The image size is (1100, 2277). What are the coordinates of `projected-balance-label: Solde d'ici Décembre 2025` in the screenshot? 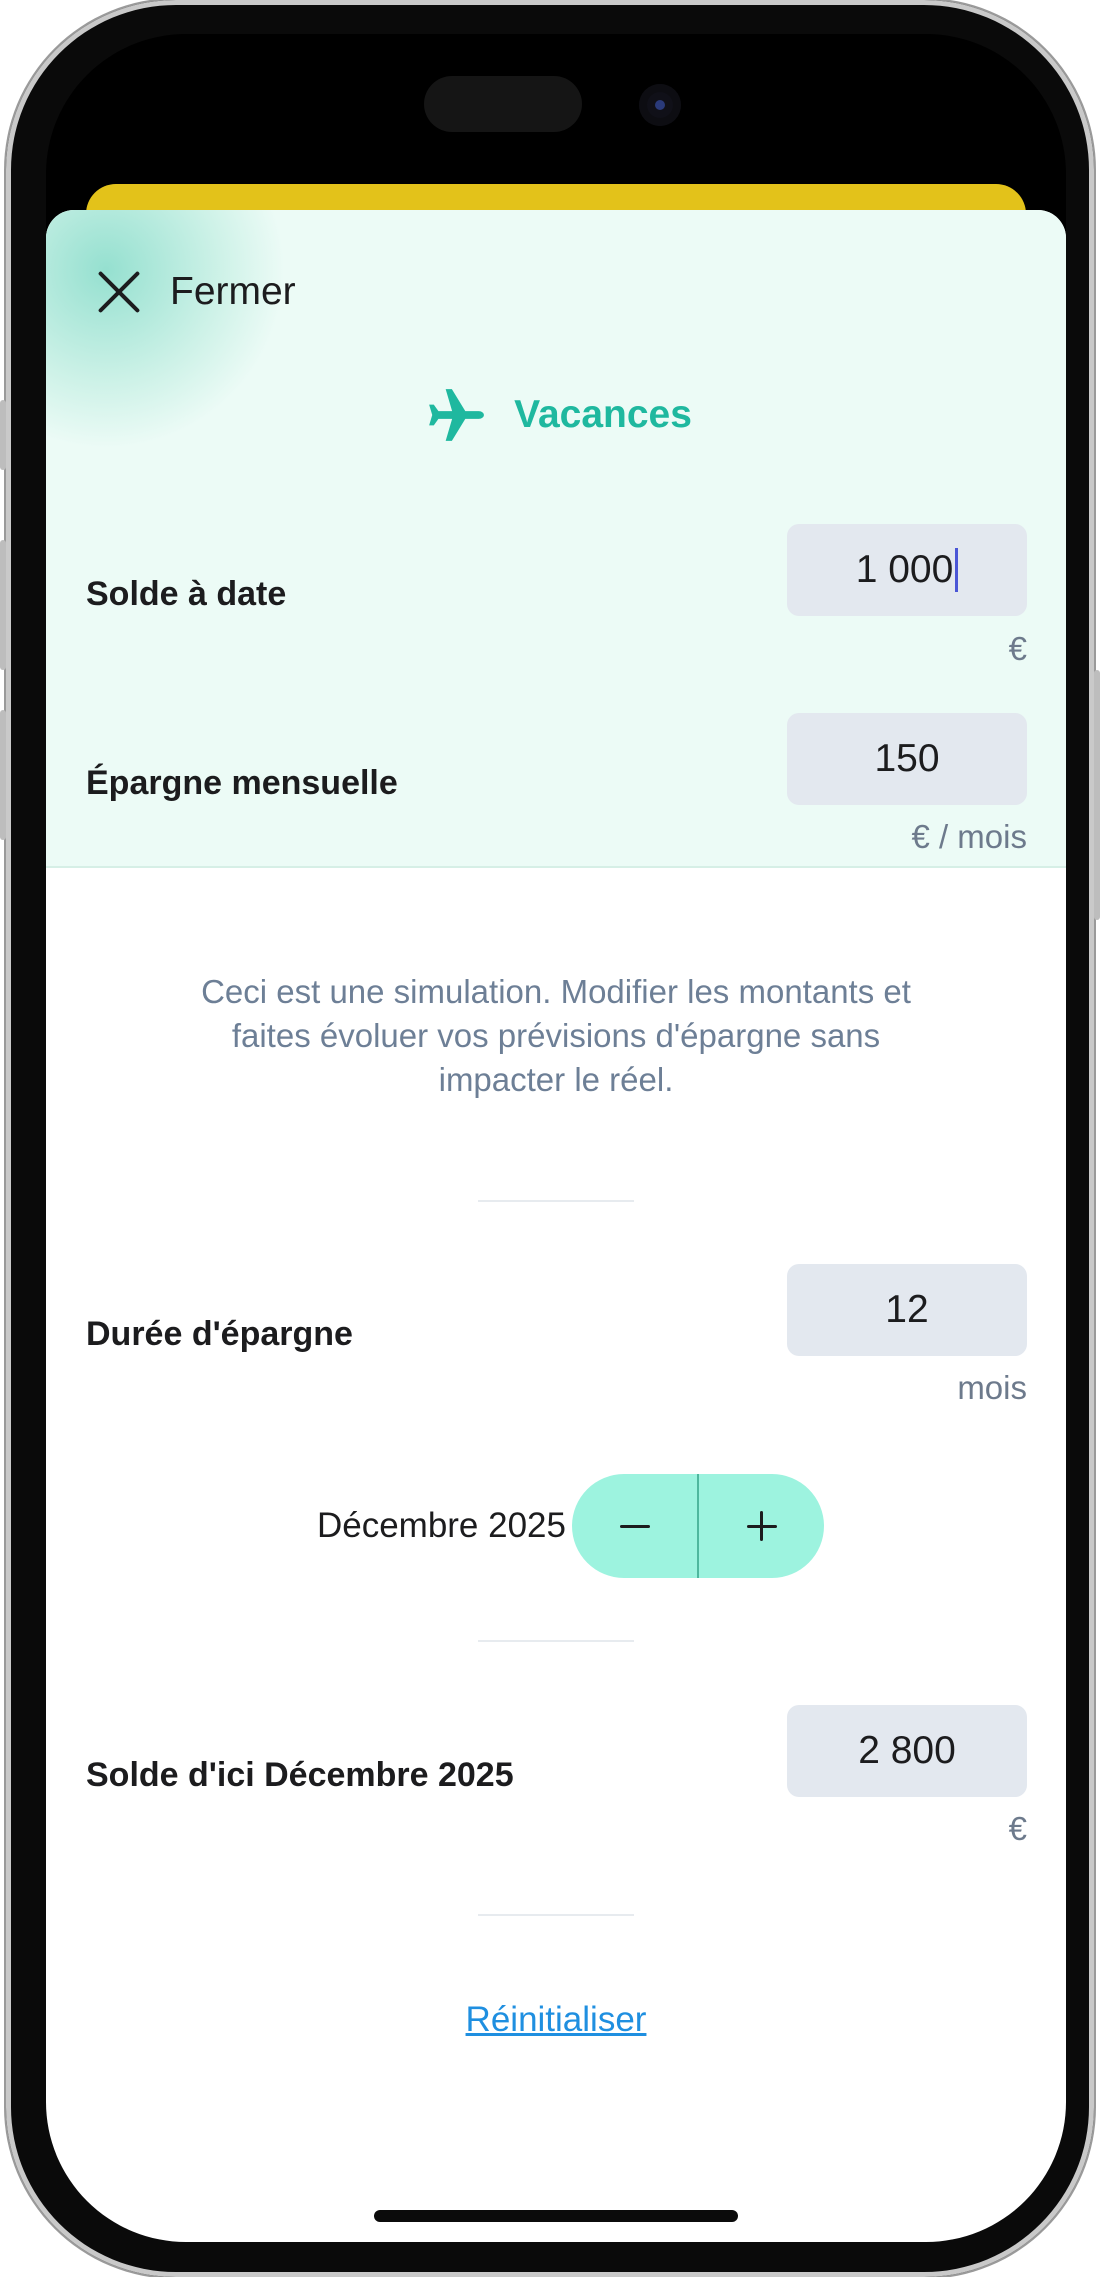 It's located at (300, 1775).